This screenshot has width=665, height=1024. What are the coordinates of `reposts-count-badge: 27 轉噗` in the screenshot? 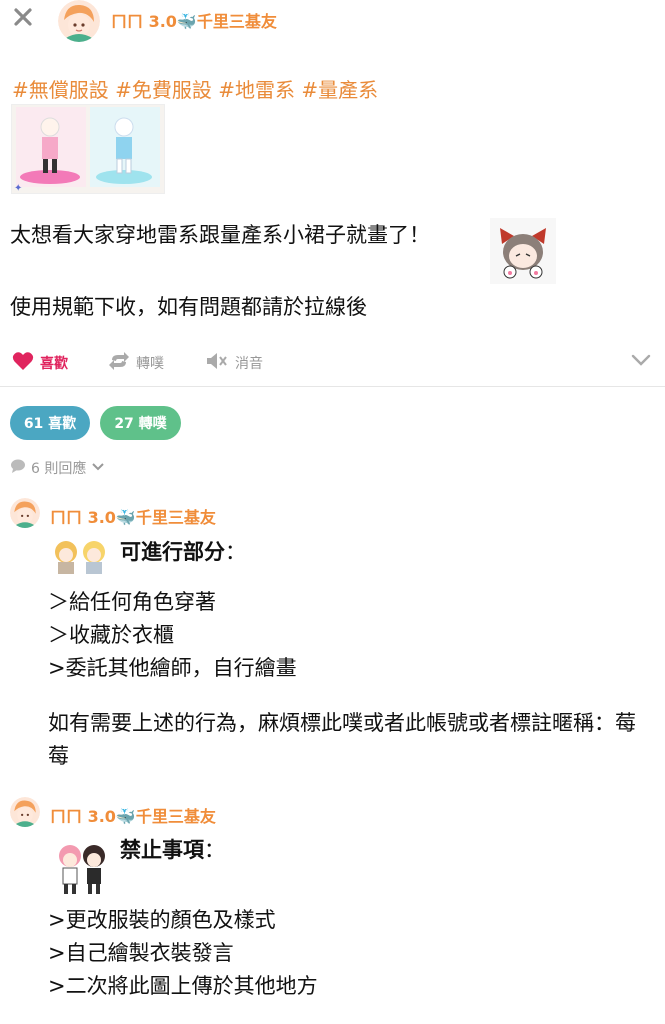 It's located at (140, 423).